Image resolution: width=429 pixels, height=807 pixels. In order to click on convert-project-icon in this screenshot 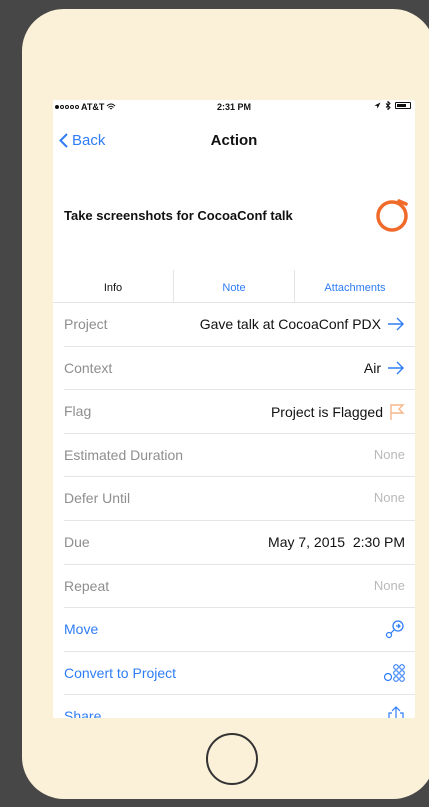, I will do `click(394, 672)`.